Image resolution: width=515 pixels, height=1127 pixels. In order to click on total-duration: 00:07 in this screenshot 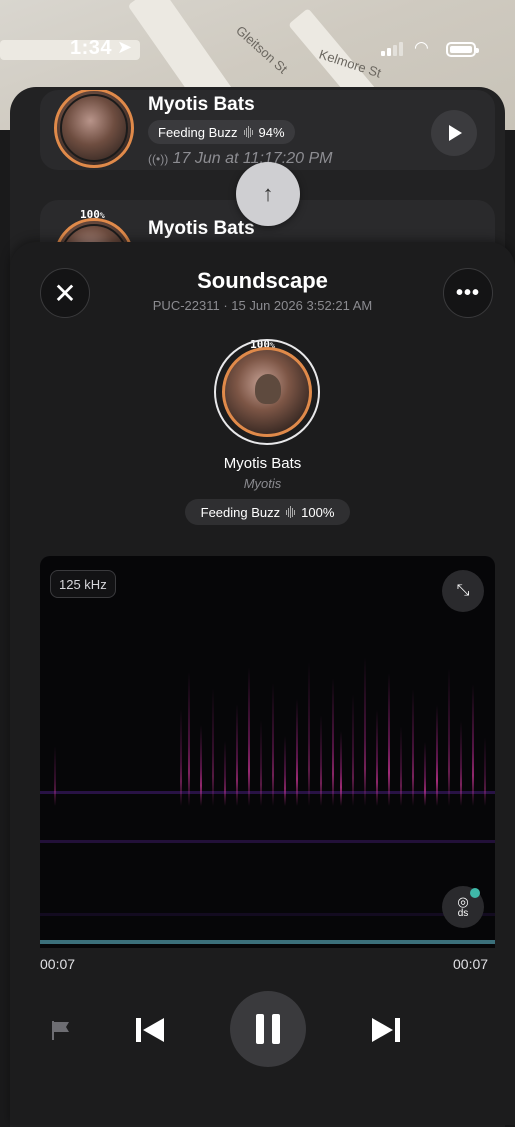, I will do `click(471, 964)`.